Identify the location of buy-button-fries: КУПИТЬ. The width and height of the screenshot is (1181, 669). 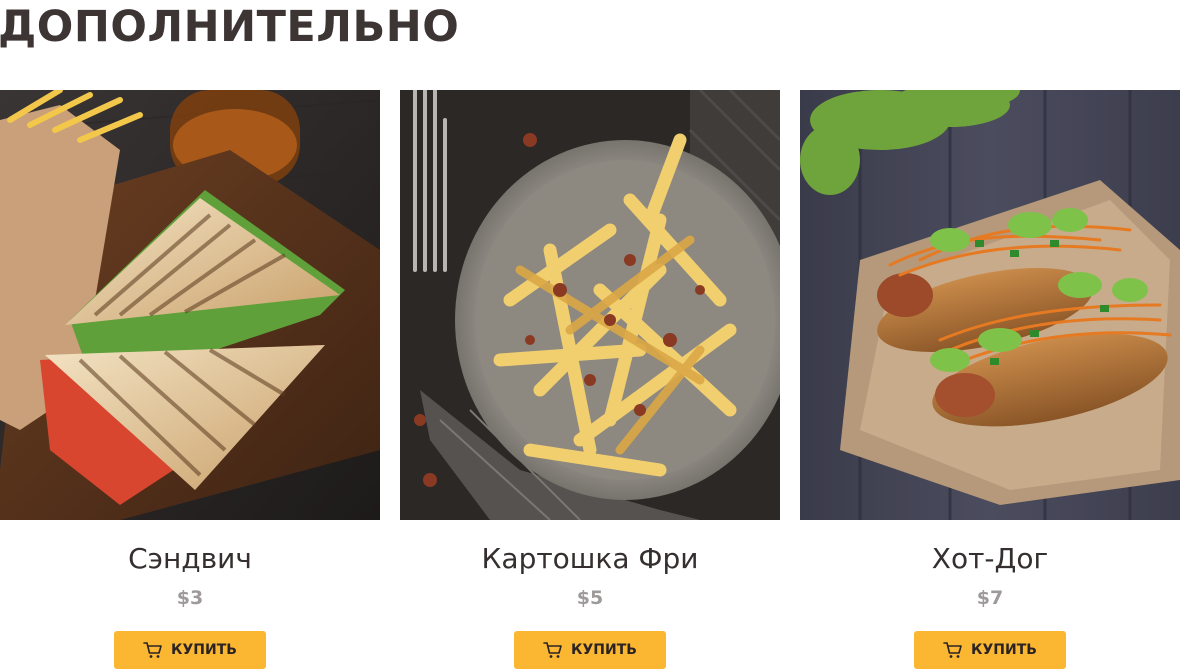
(590, 650).